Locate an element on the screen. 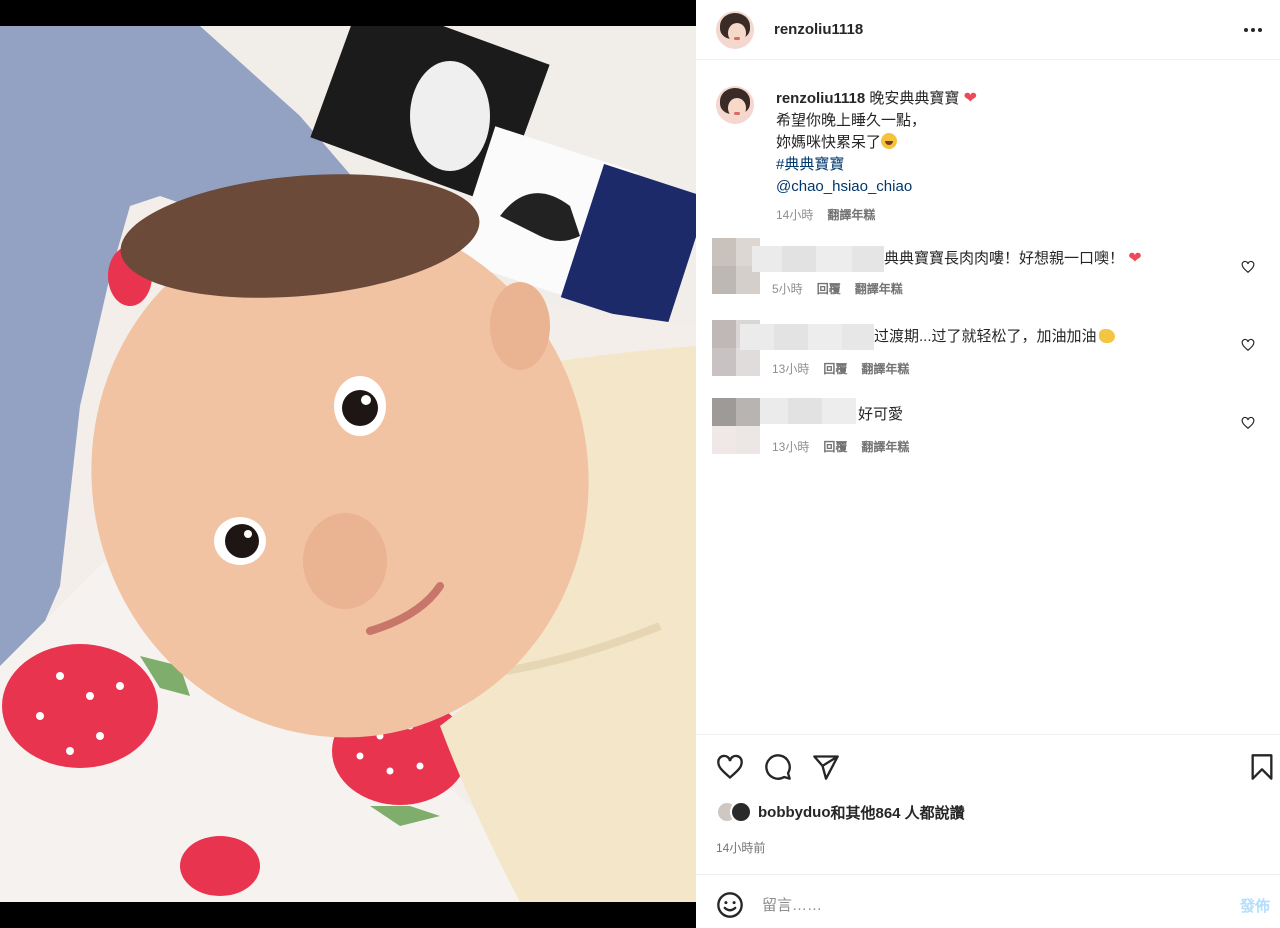 This screenshot has width=1280, height=928. caption-username: renzoliu1118 is located at coordinates (820, 98).